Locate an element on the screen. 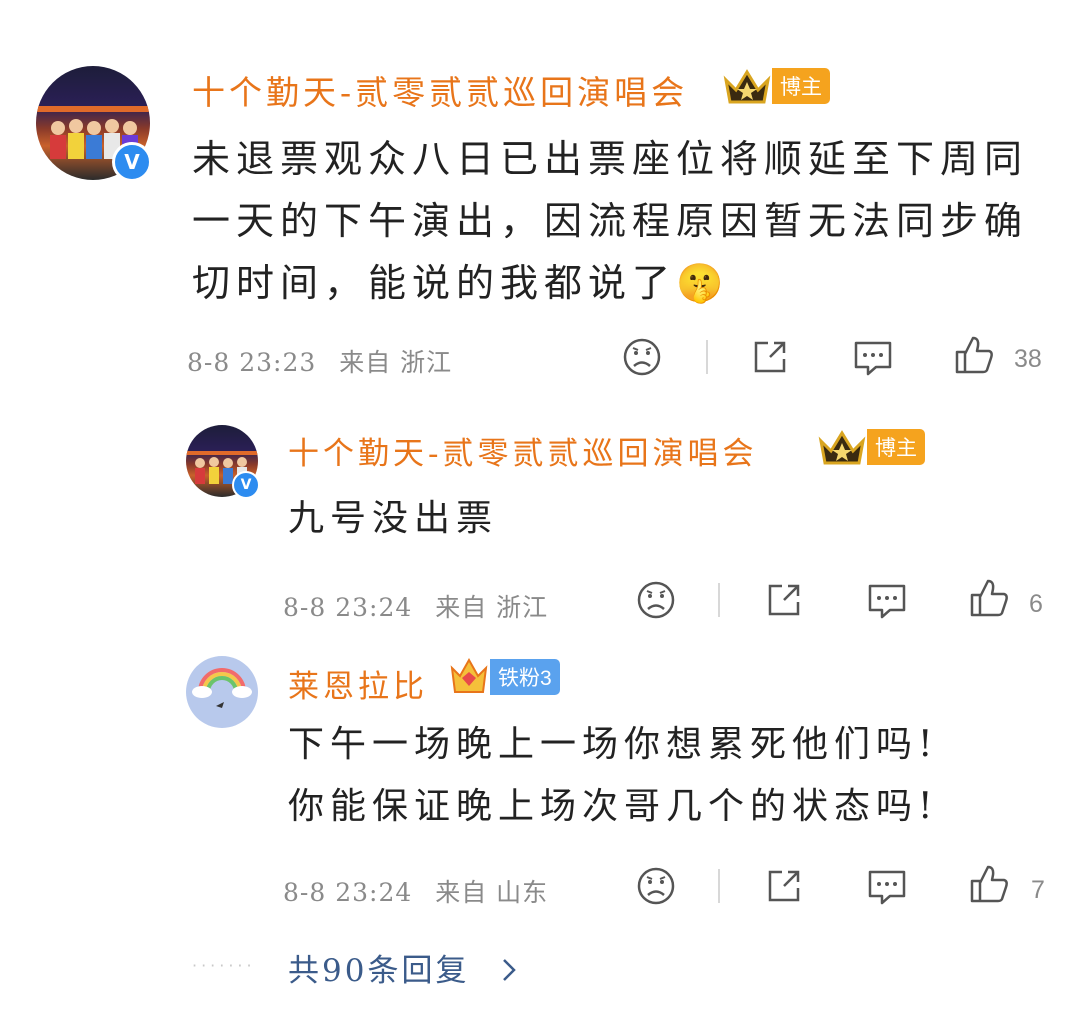  like-count: 7 is located at coordinates (1038, 890).